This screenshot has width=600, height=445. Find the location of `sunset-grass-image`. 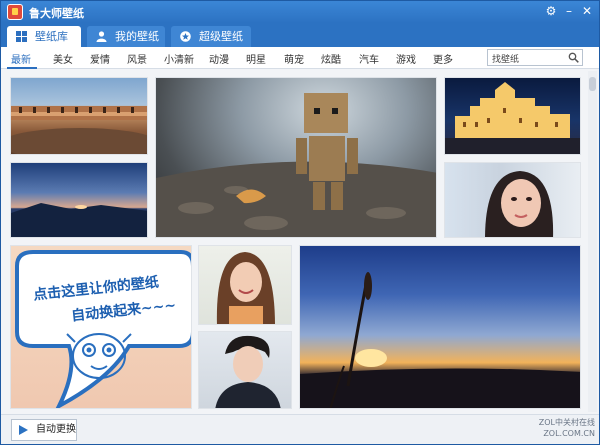

sunset-grass-image is located at coordinates (440, 340).